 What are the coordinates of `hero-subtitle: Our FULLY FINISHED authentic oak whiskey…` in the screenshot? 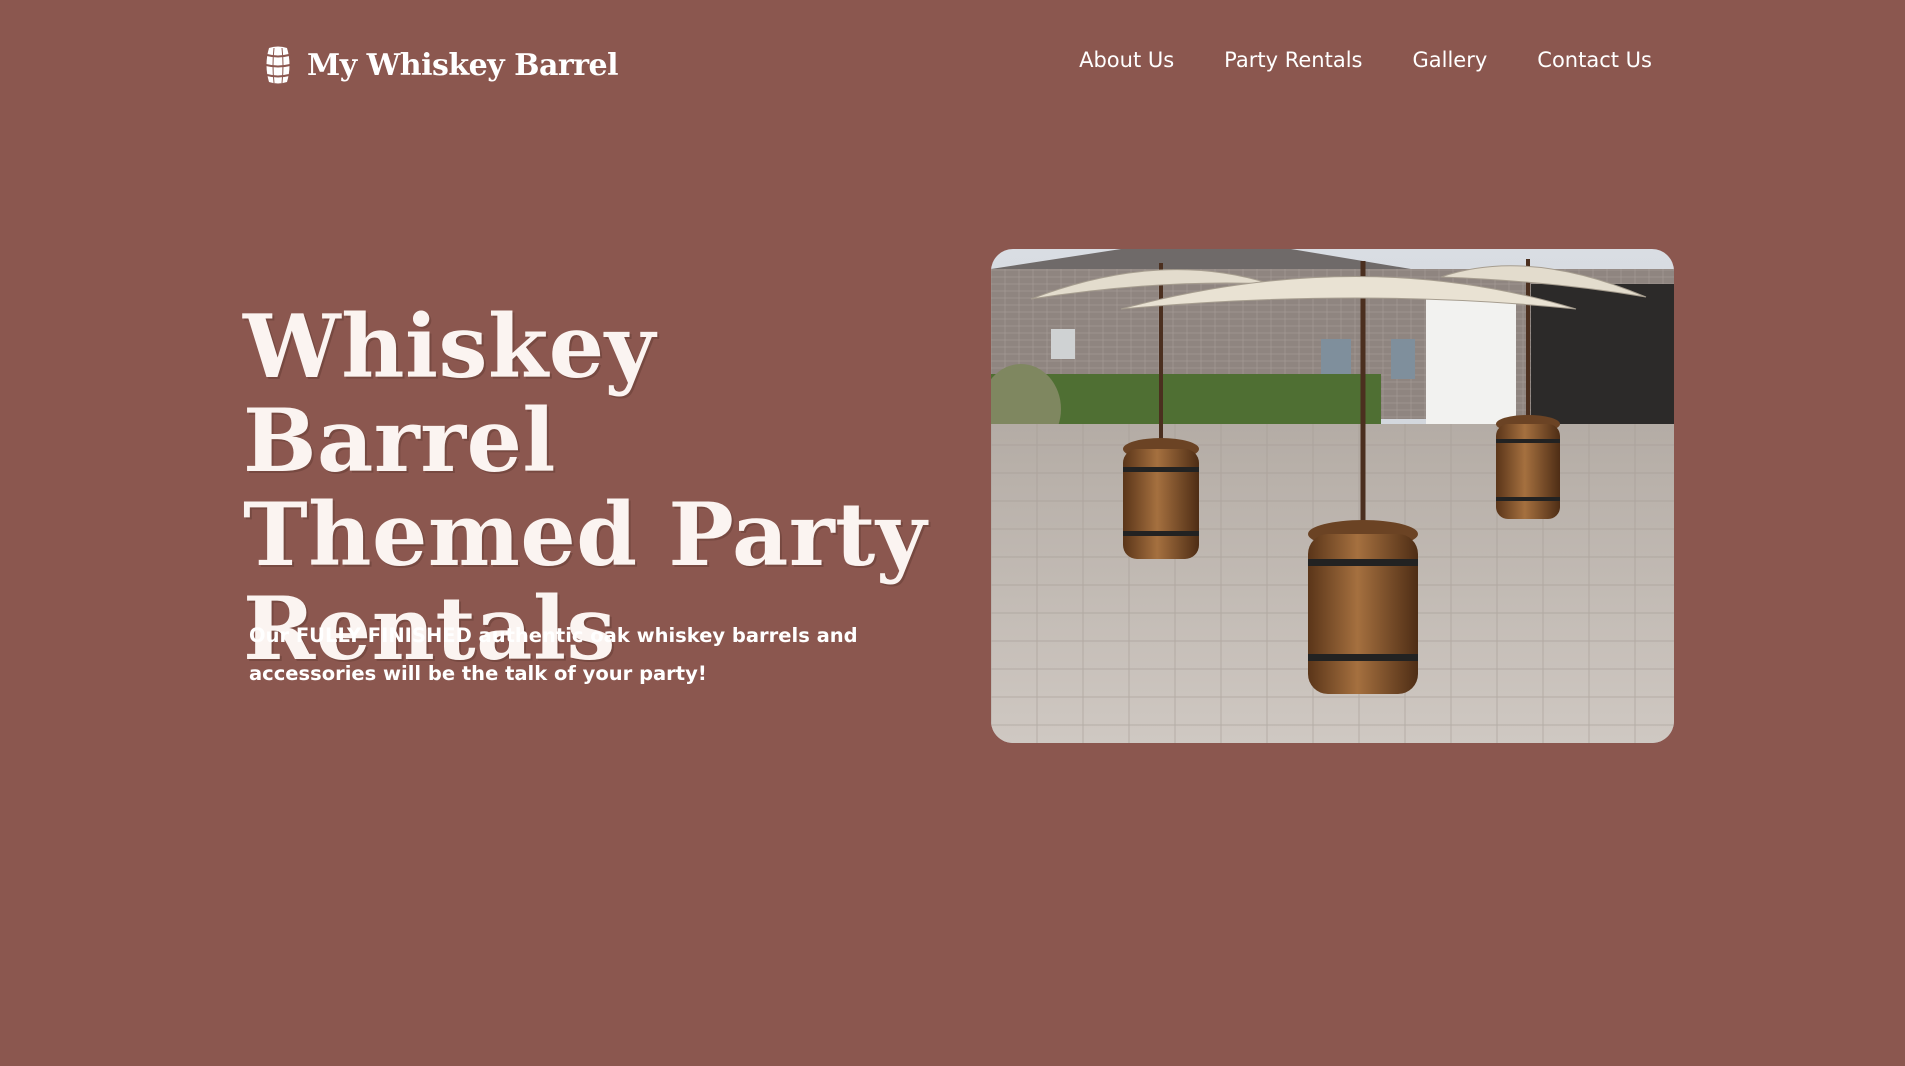 It's located at (553, 654).